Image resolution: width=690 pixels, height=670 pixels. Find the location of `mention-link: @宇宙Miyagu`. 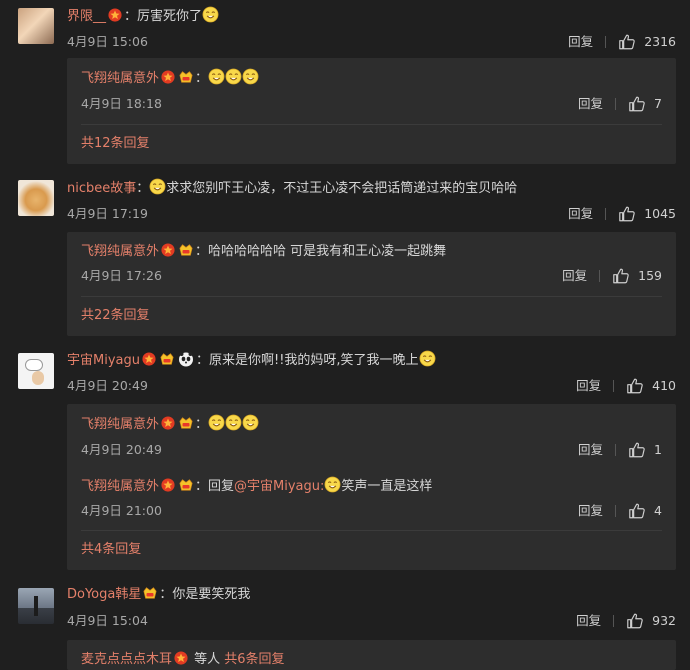

mention-link: @宇宙Miyagu is located at coordinates (277, 486).